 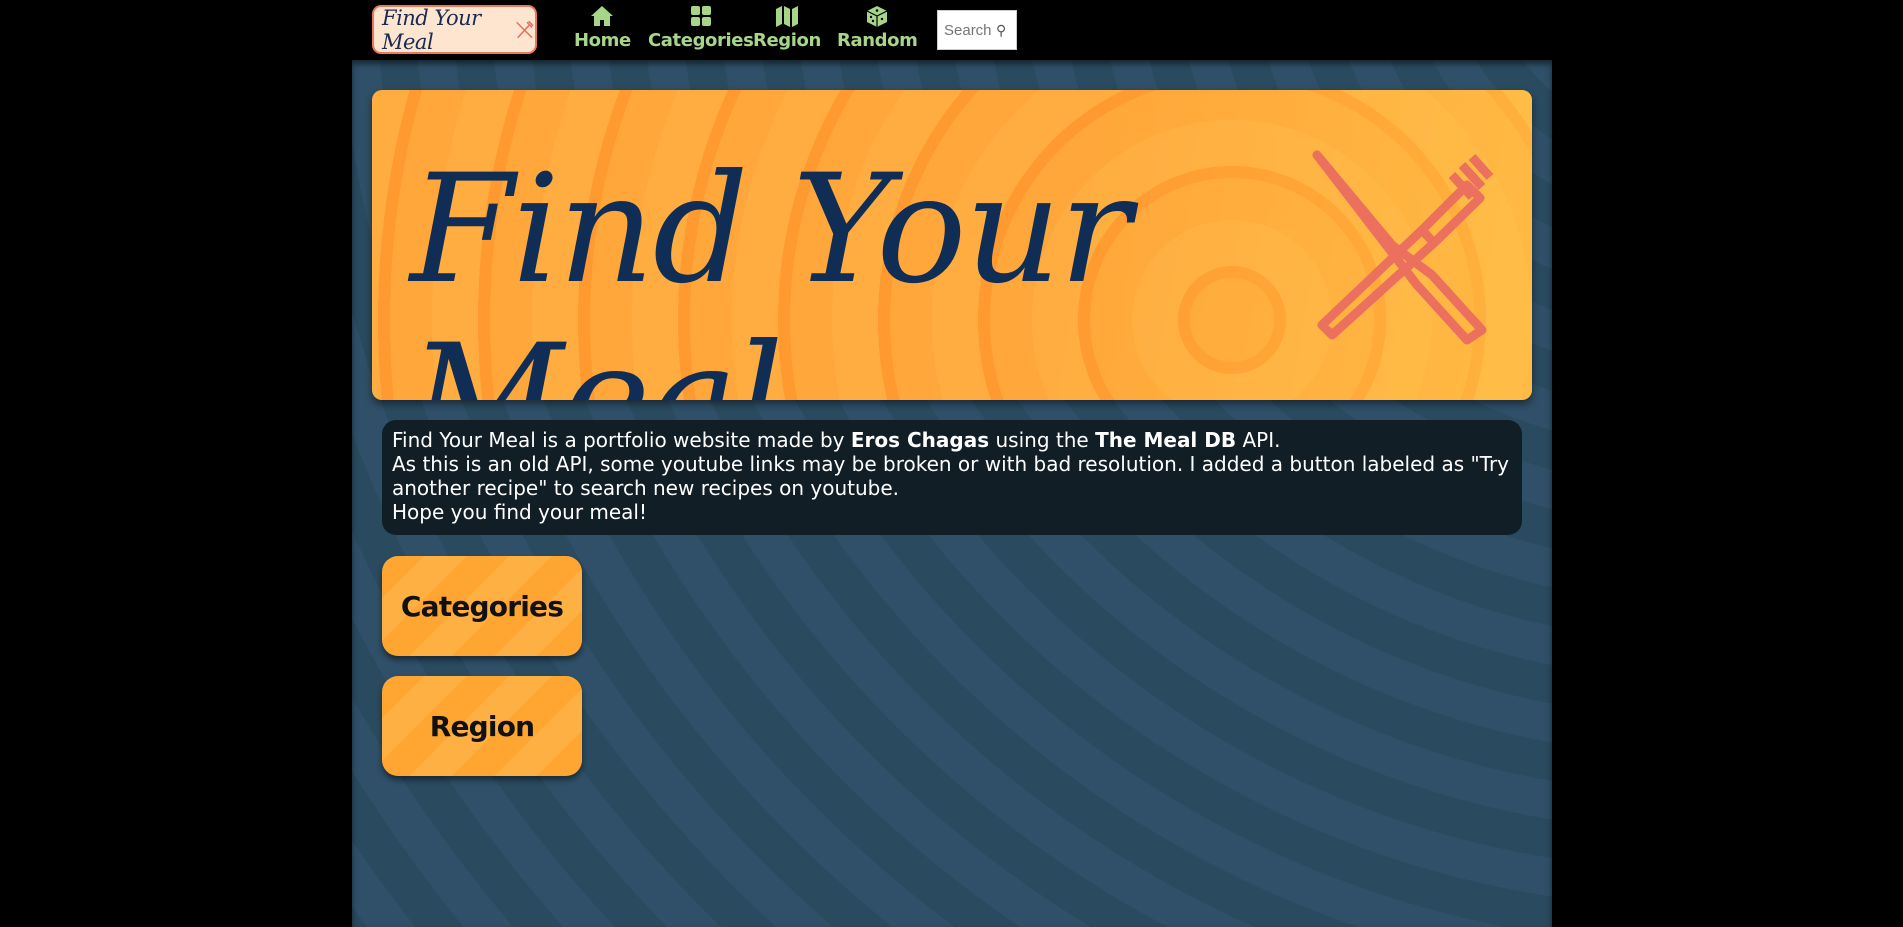 I want to click on nav-home-label: Home, so click(x=602, y=40).